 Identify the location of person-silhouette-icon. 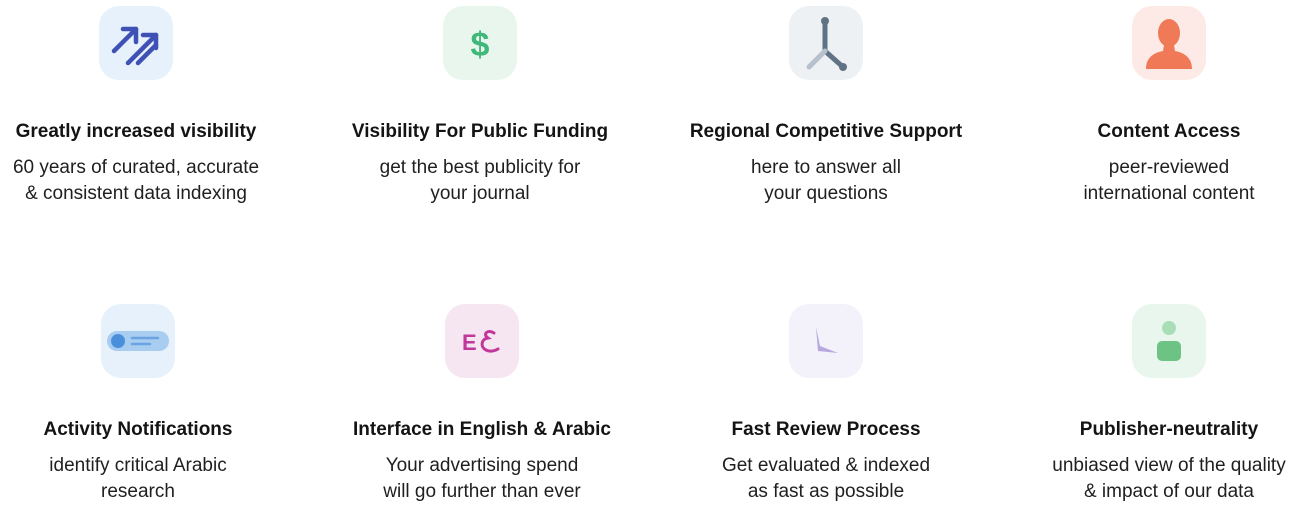
(1169, 44).